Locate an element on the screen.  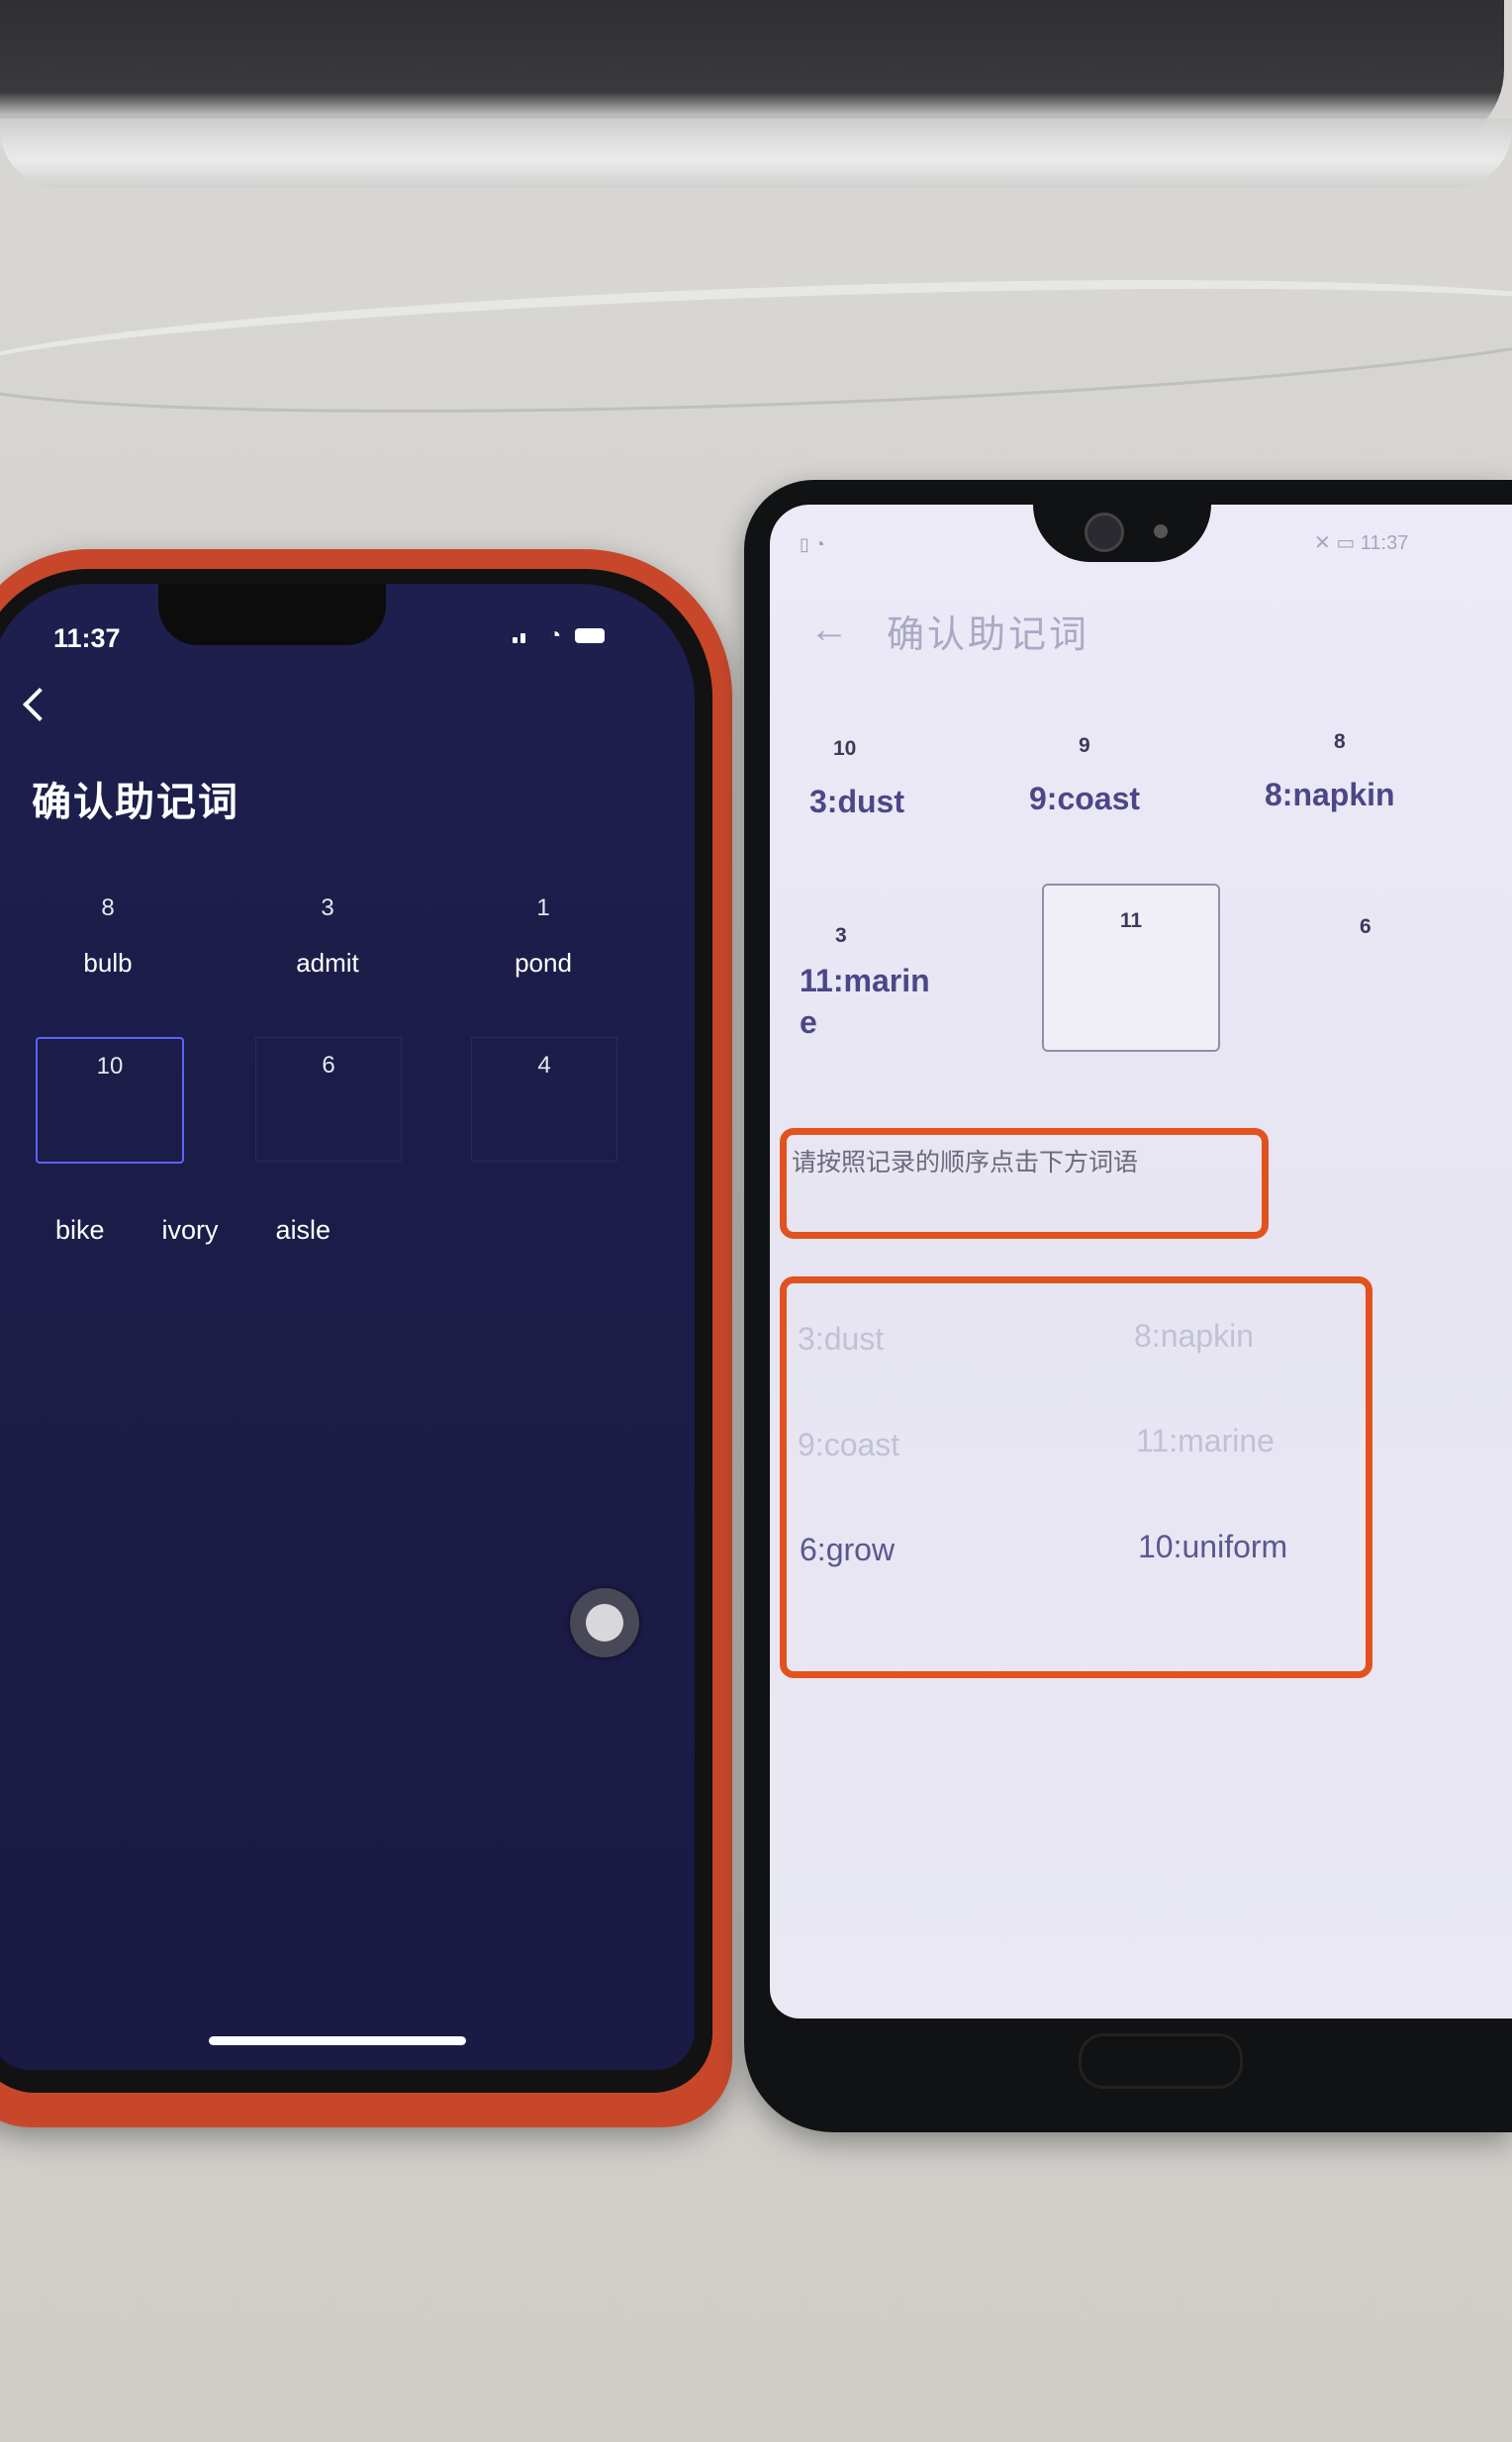
word-option-button: bike is located at coordinates (80, 1230).